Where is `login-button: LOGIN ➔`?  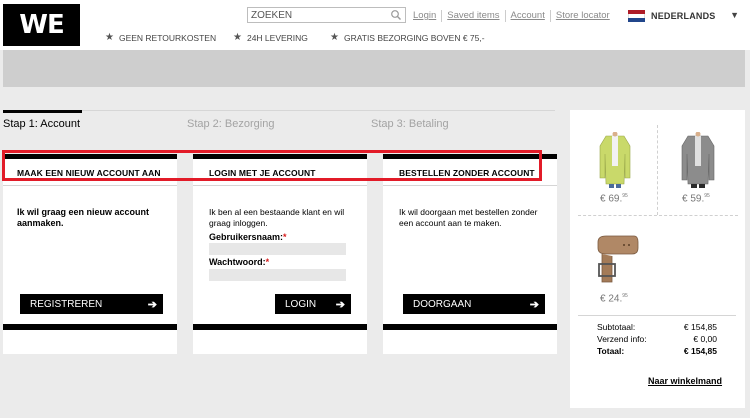
login-button: LOGIN ➔ is located at coordinates (313, 304).